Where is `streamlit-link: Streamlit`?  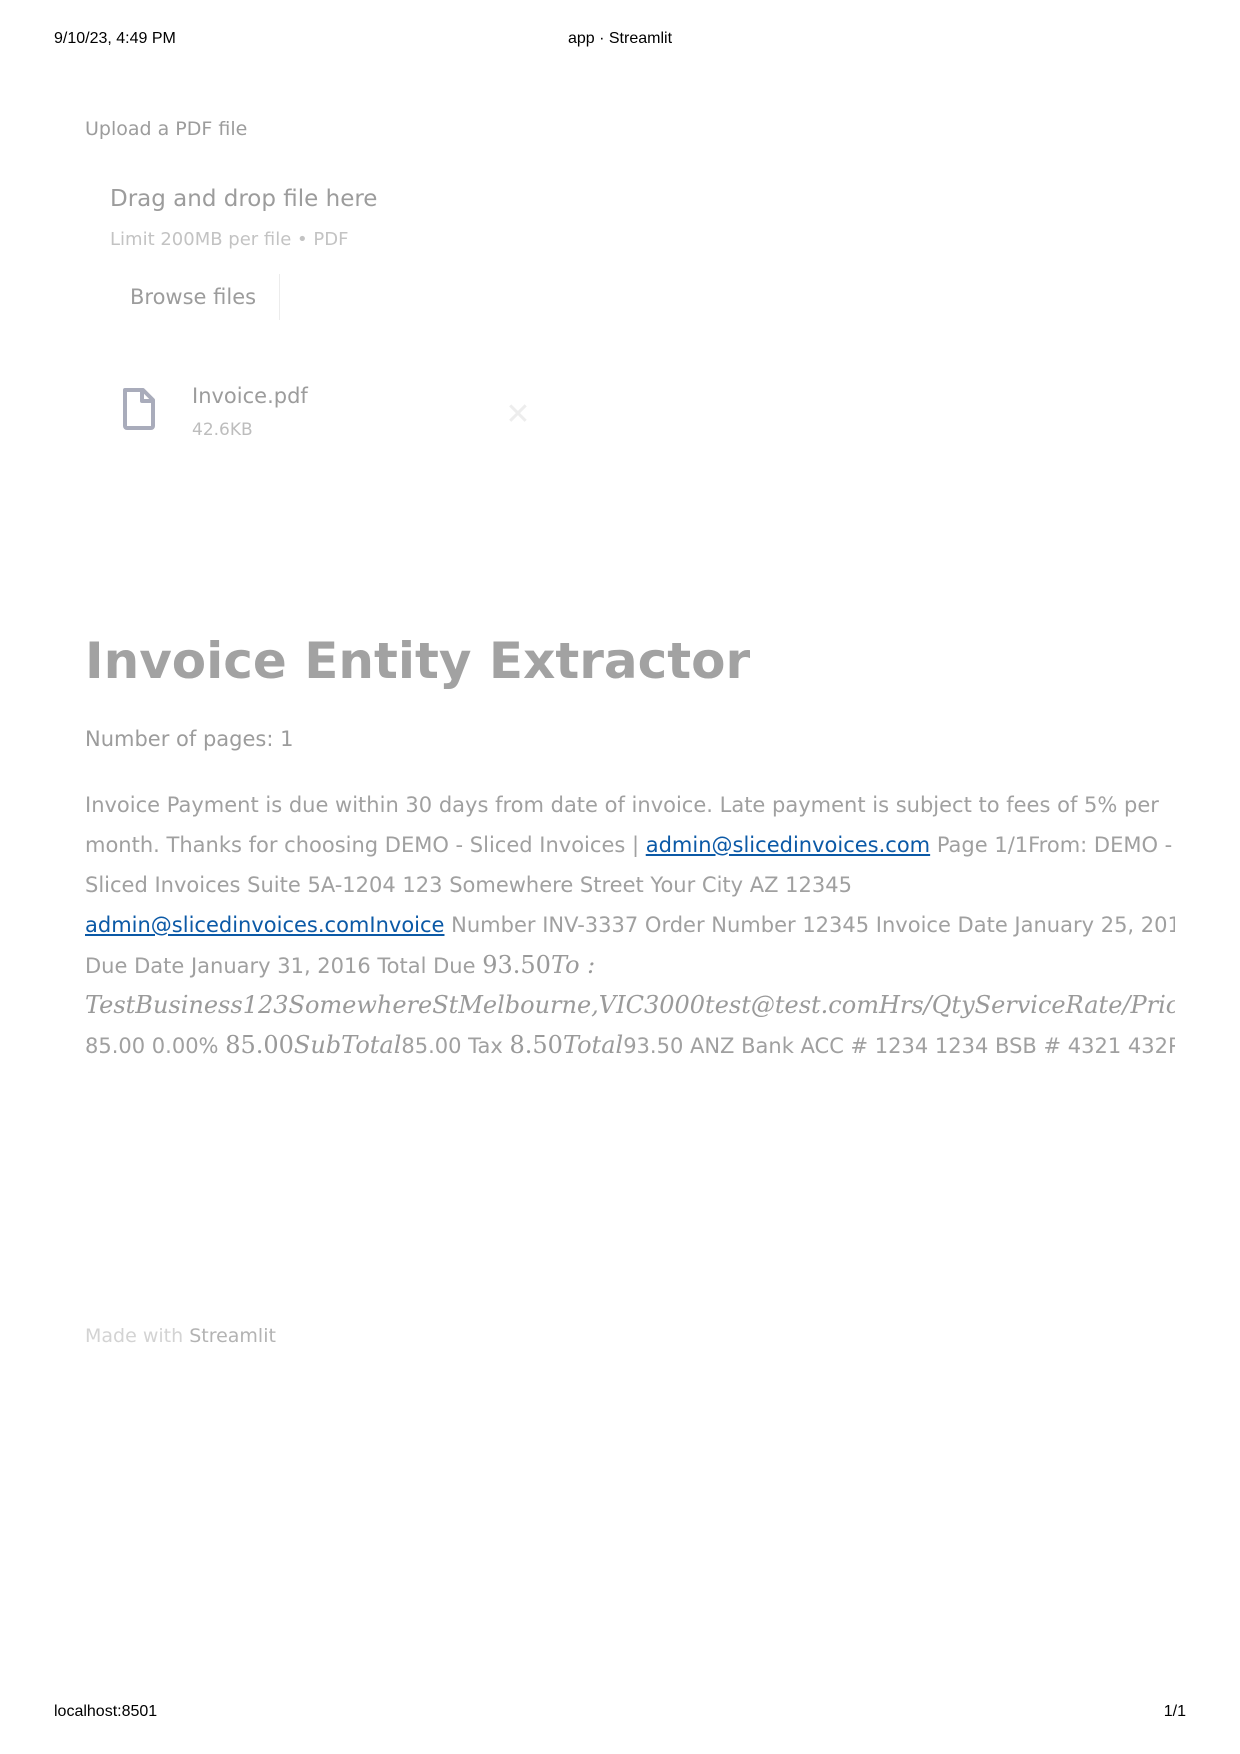
streamlit-link: Streamlit is located at coordinates (232, 1336).